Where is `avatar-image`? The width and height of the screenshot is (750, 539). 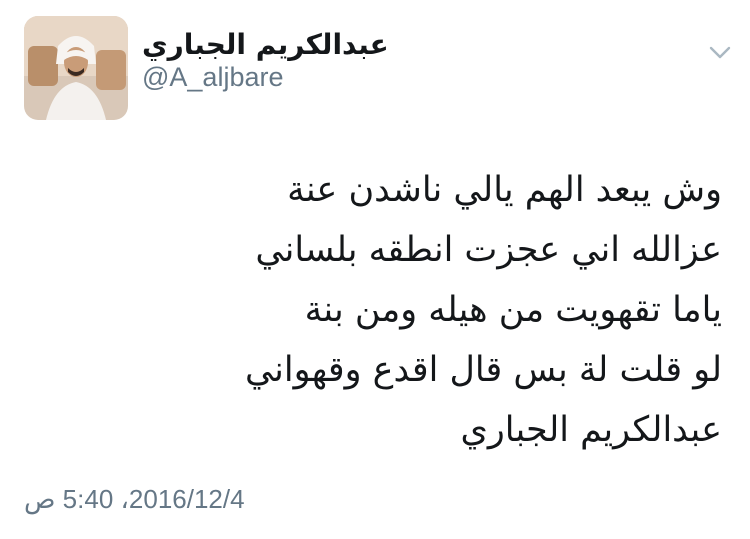 avatar-image is located at coordinates (76, 68).